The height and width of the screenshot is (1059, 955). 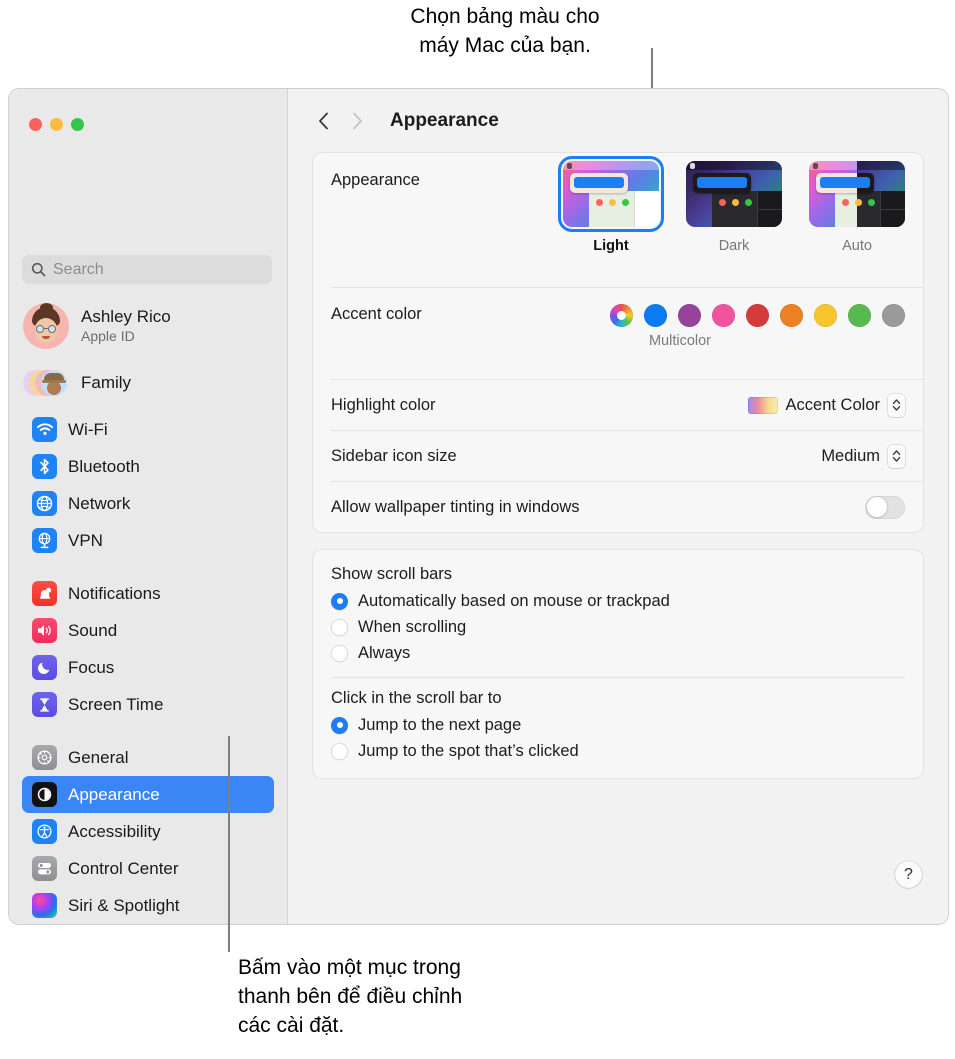 What do you see at coordinates (734, 194) in the screenshot?
I see `appearance-thumbnail-dark` at bounding box center [734, 194].